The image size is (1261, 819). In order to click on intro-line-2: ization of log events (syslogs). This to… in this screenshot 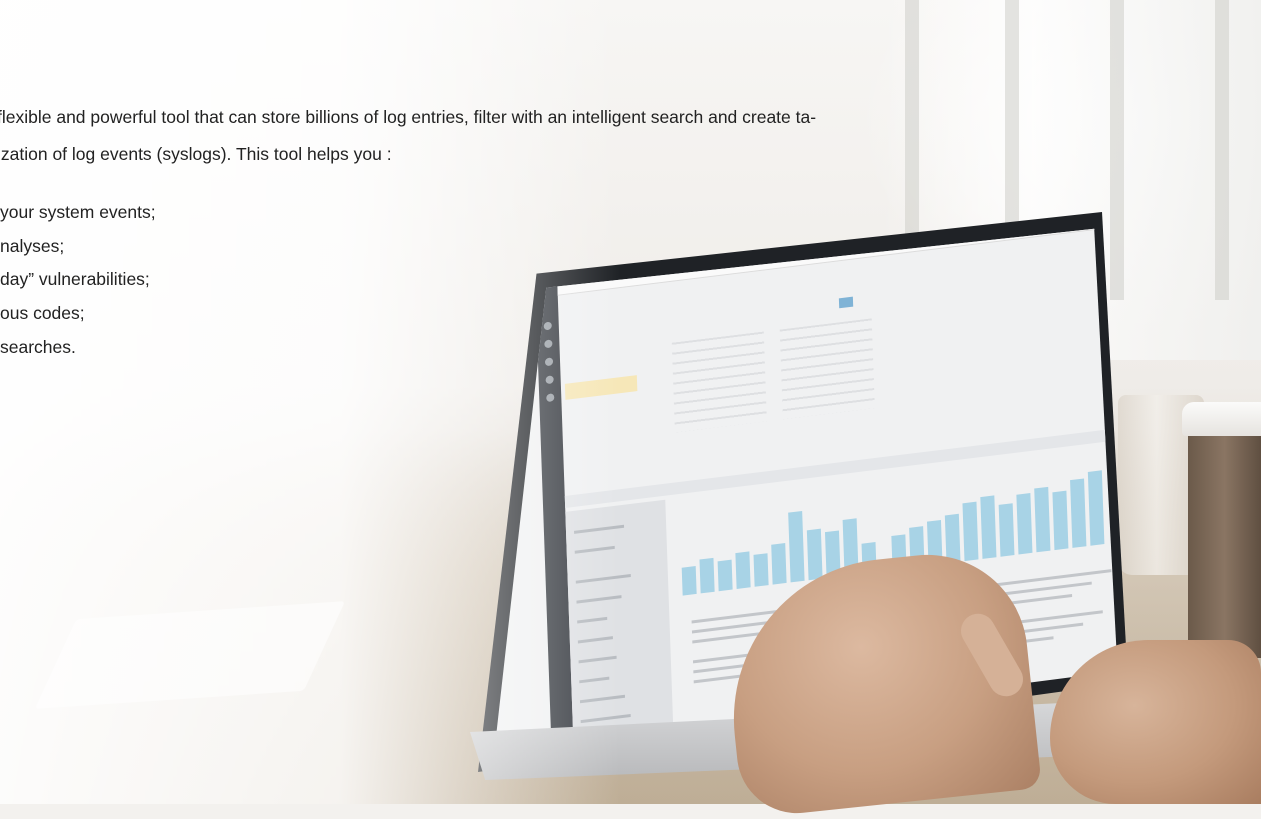, I will do `click(196, 154)`.